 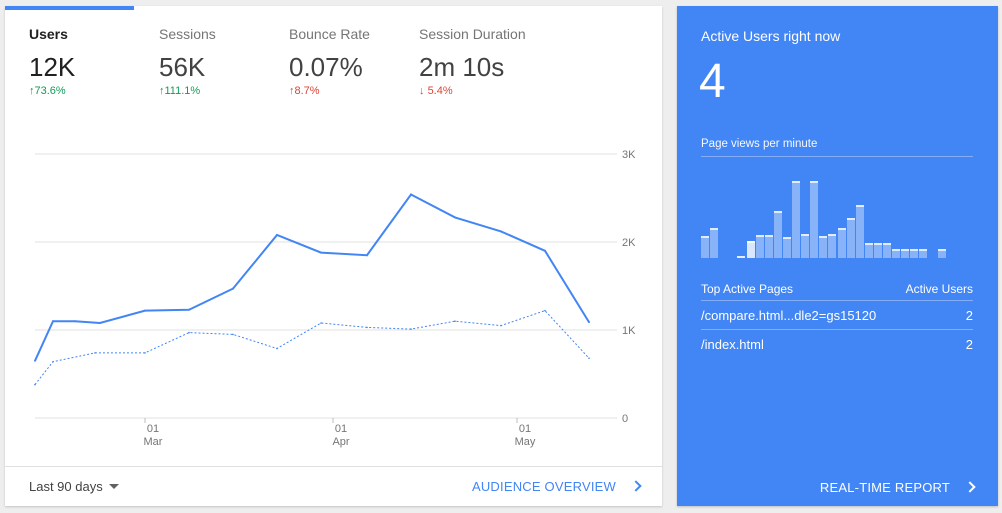 What do you see at coordinates (113, 486) in the screenshot?
I see `caret-down-icon` at bounding box center [113, 486].